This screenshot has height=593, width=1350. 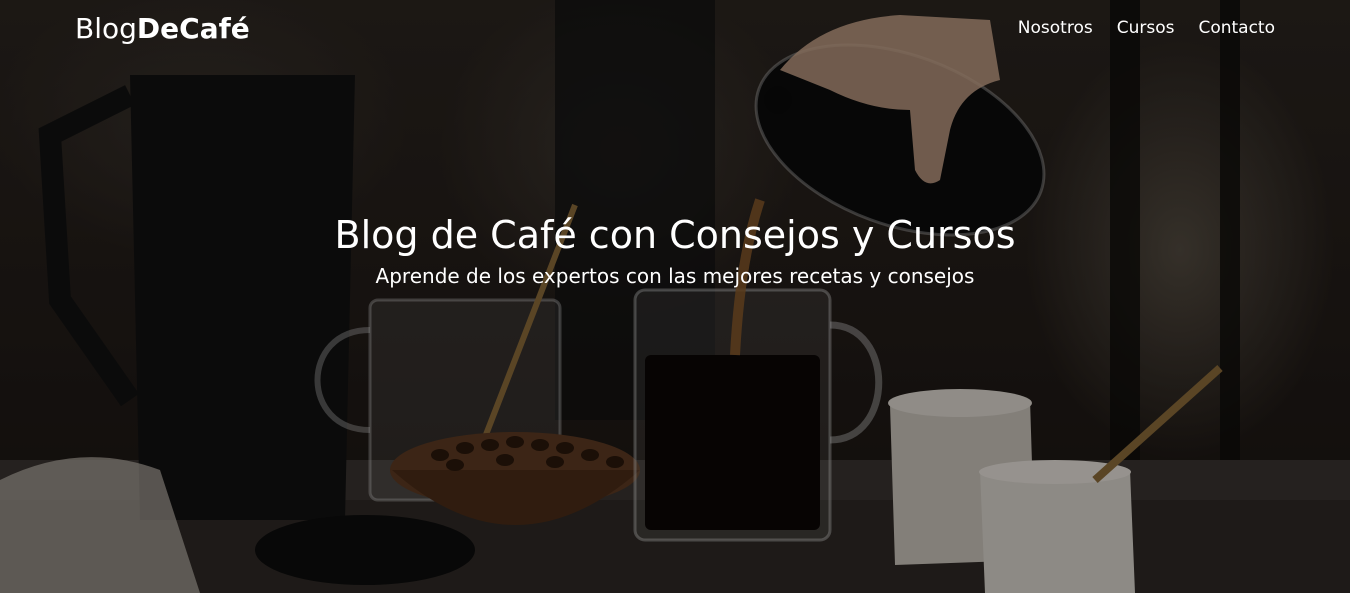 I want to click on main-navigation: Nosotros Cursos Contacto, so click(x=1146, y=28).